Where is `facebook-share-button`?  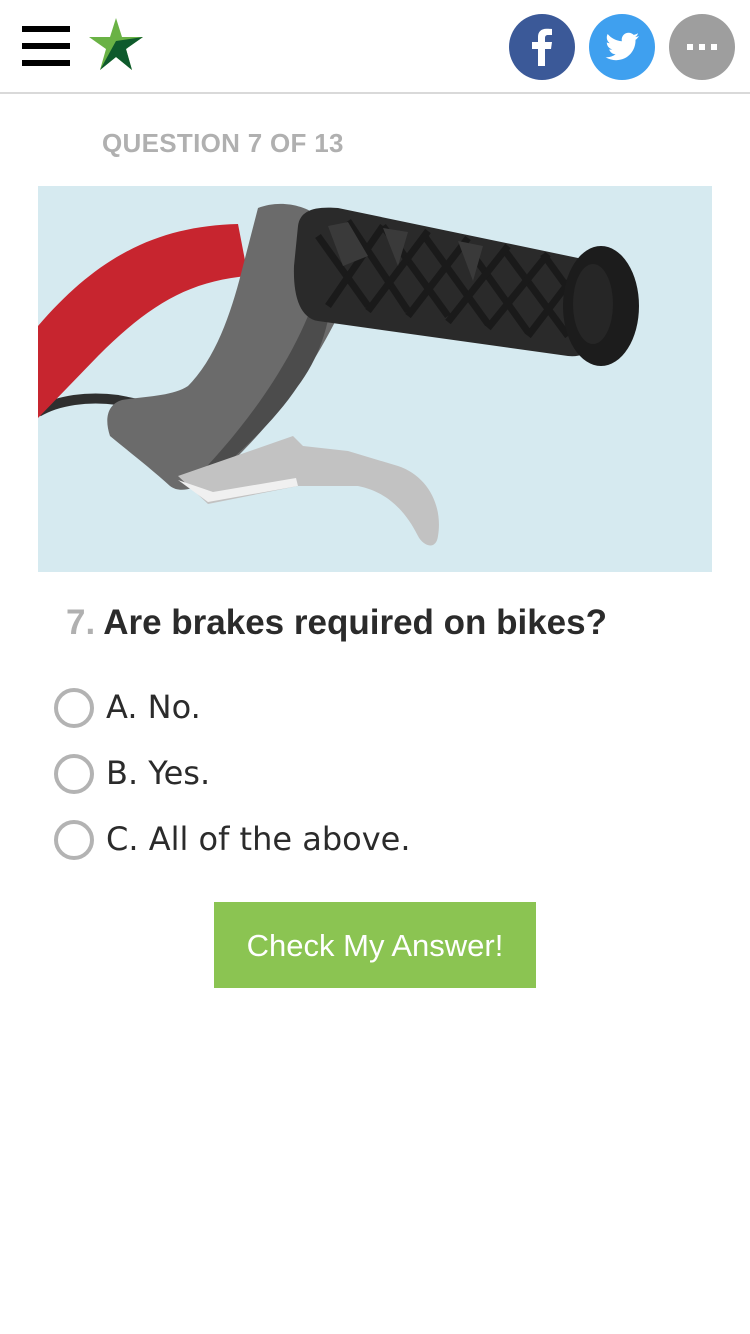
facebook-share-button is located at coordinates (542, 47).